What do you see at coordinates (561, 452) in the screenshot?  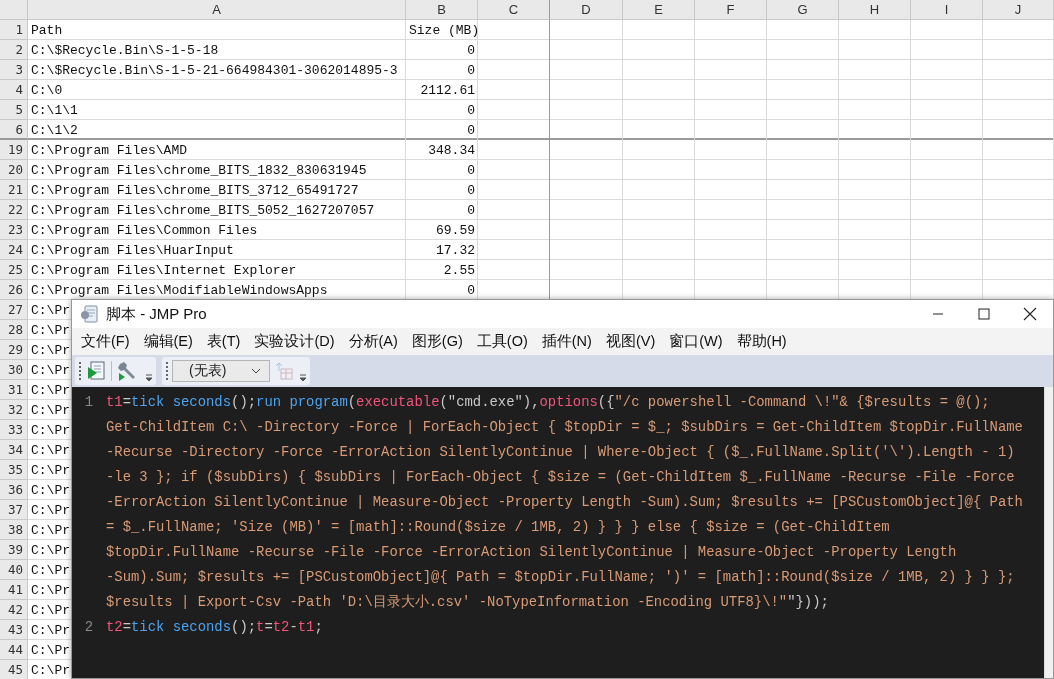 I see `code-line: -Recurse -Directory -Force -ErrorAction SilentlyContinue | Where-Object { ($_.FullName.Split('\').Length - 1)` at bounding box center [561, 452].